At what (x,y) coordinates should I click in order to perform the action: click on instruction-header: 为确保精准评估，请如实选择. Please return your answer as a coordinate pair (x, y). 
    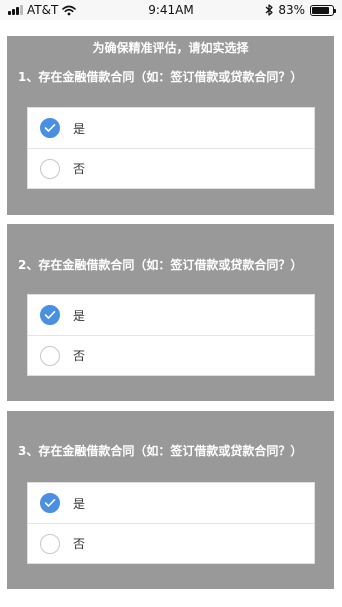
    Looking at the image, I should click on (170, 48).